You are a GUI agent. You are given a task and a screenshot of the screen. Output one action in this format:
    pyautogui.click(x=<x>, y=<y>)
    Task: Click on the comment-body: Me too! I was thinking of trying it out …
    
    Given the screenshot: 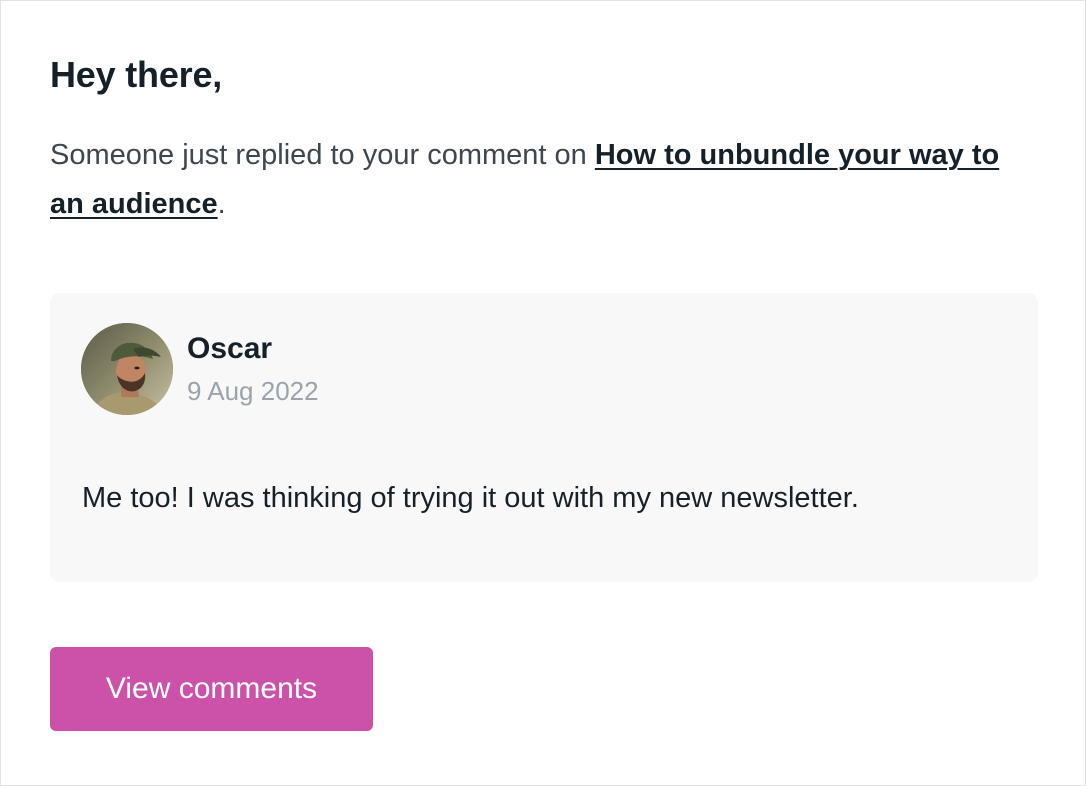 What is the action you would take?
    pyautogui.click(x=470, y=498)
    